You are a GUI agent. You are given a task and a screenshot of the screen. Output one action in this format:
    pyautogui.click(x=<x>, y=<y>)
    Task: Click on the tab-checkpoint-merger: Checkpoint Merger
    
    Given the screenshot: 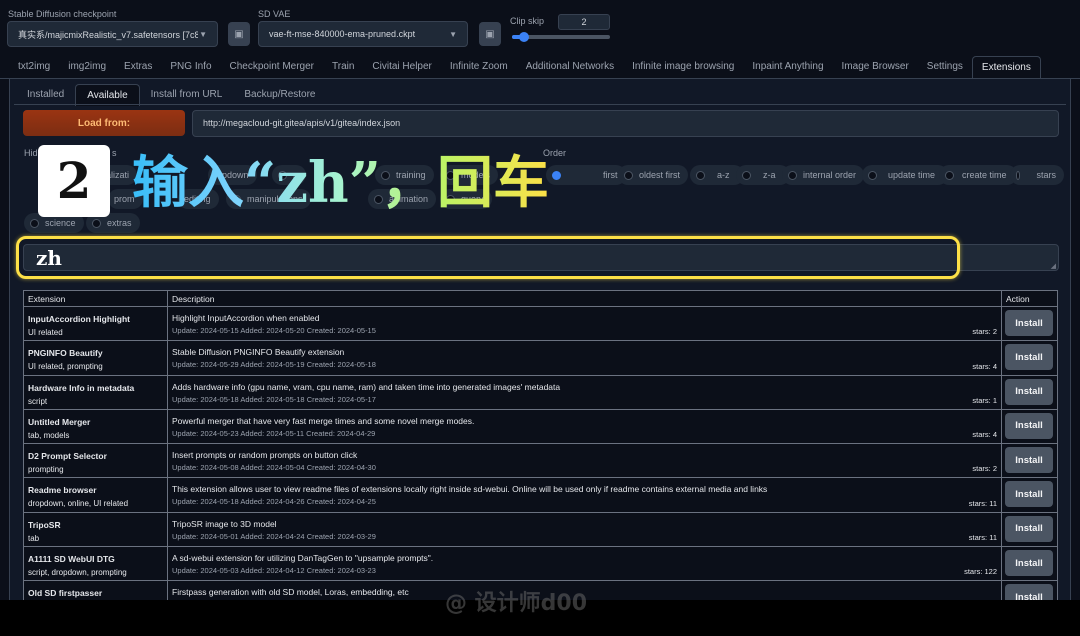 What is the action you would take?
    pyautogui.click(x=272, y=67)
    